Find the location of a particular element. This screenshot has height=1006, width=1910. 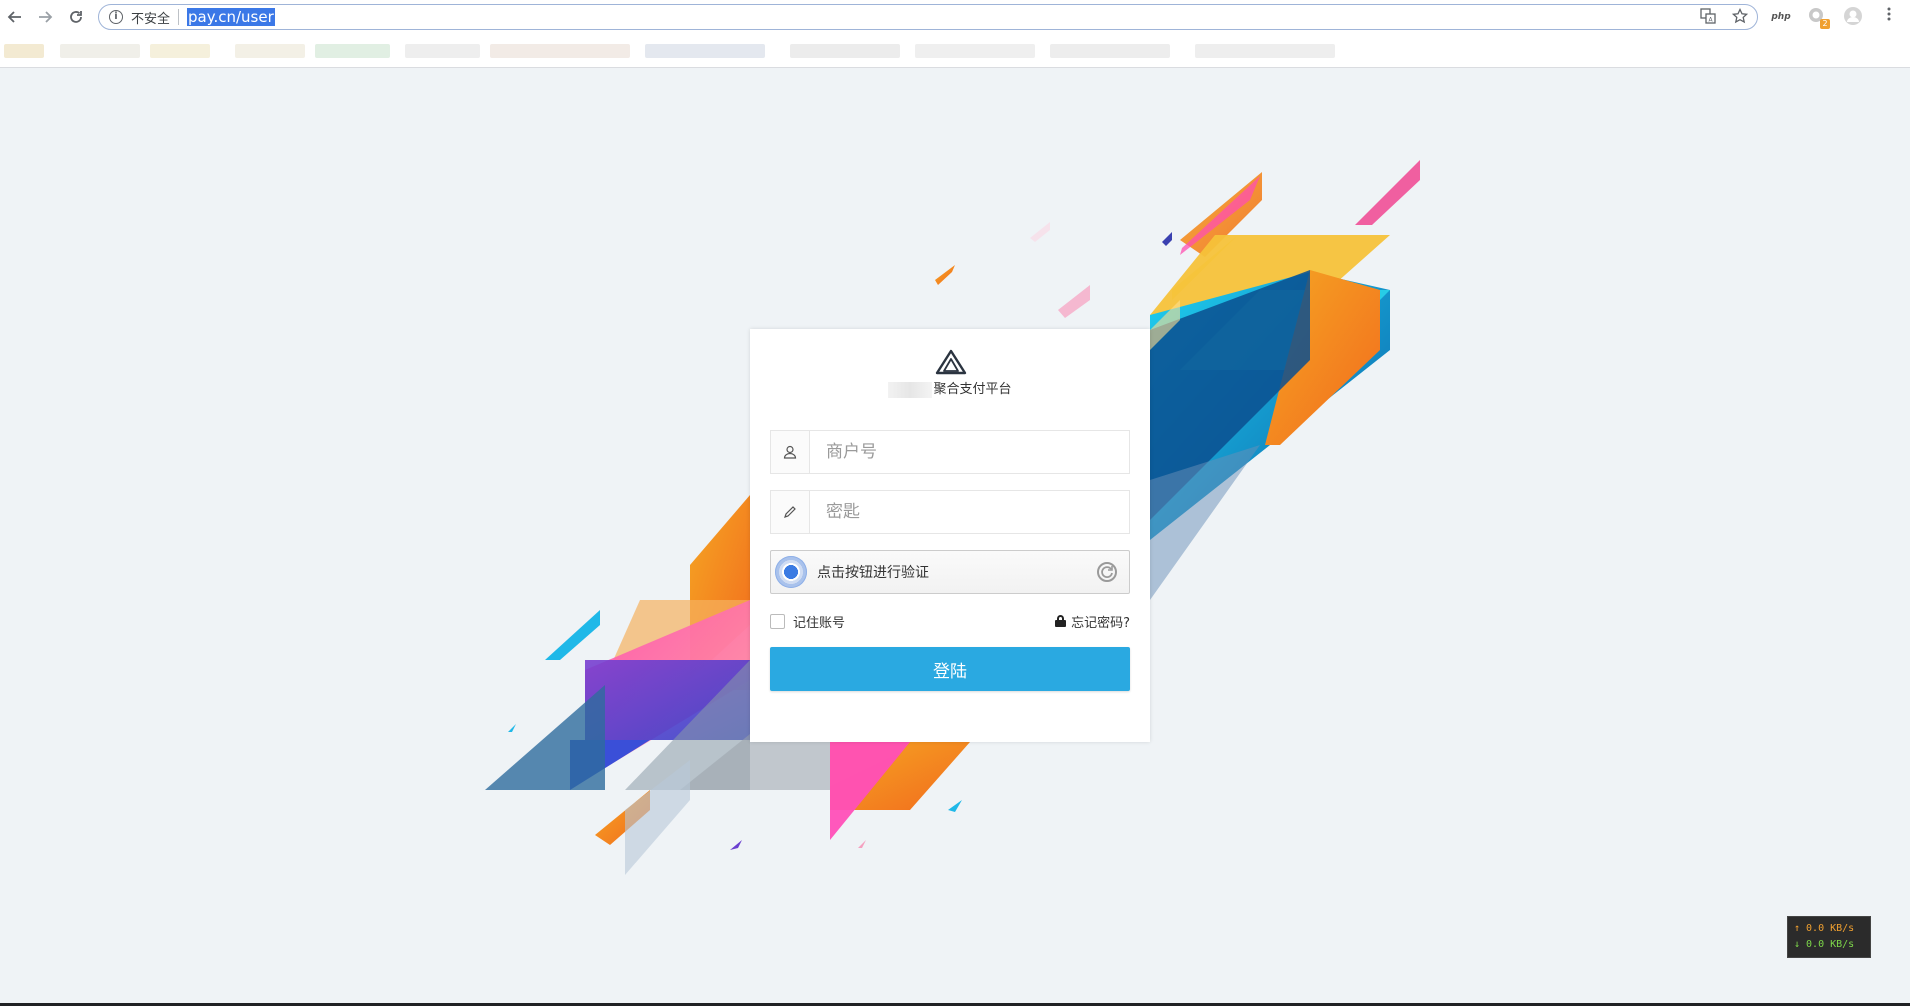

captcha-verify-button: 点击按钮进行验证 is located at coordinates (950, 572).